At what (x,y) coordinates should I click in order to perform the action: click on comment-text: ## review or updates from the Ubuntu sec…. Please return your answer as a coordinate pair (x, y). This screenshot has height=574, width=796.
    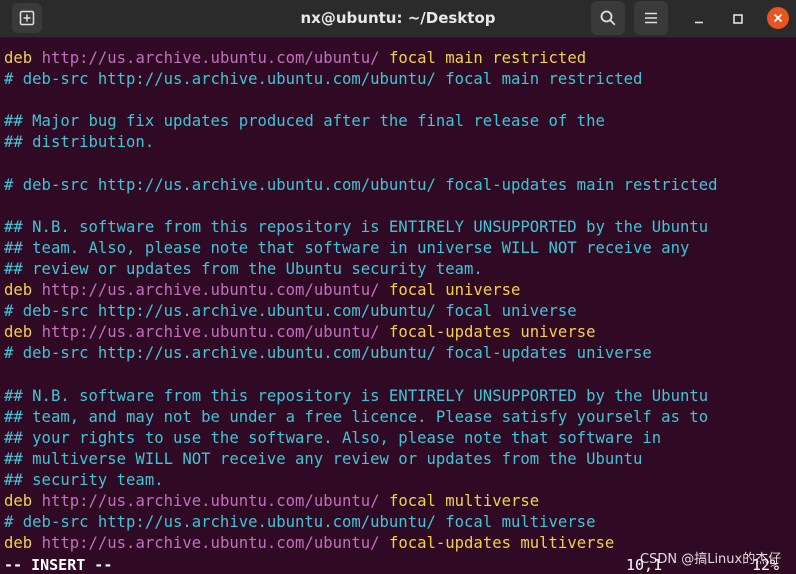
    Looking at the image, I should click on (243, 268).